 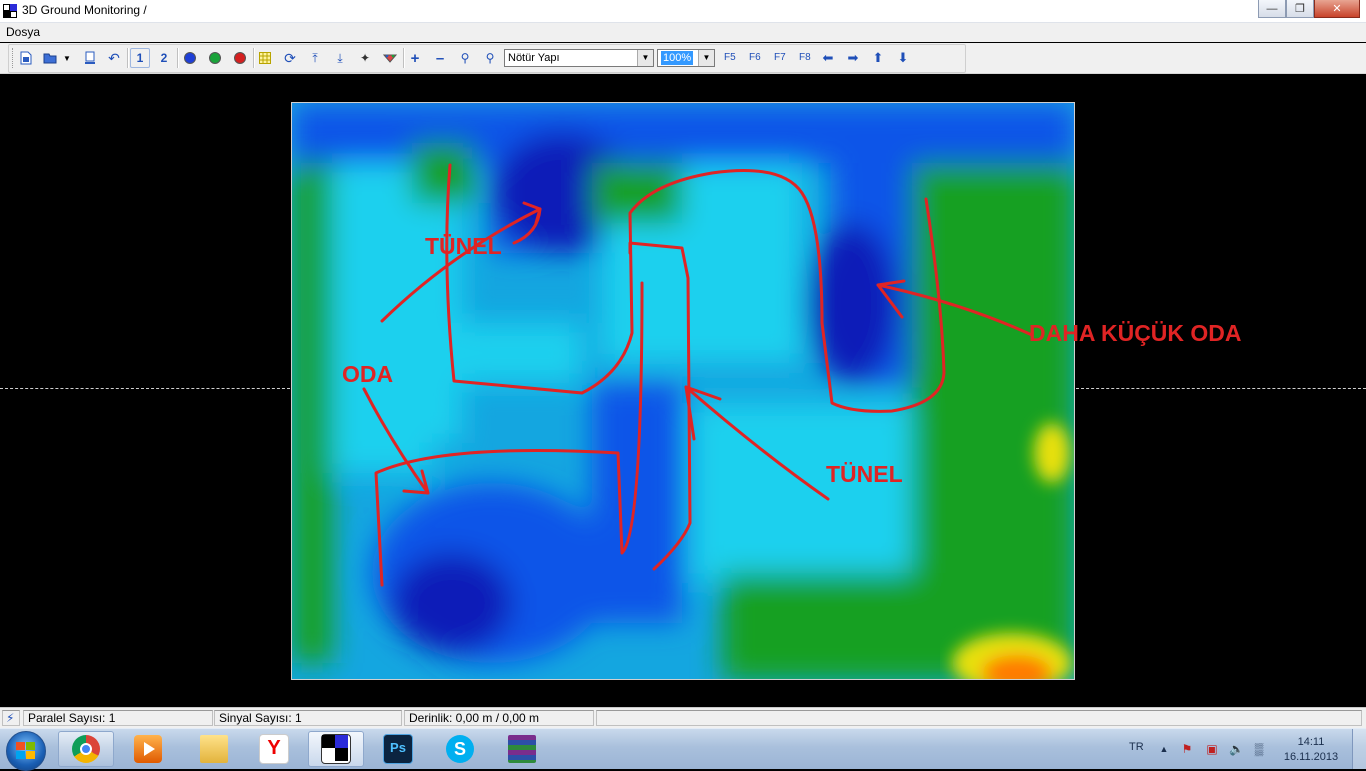 I want to click on status-sinyal: Sinyal Sayısı: 1, so click(x=308, y=718).